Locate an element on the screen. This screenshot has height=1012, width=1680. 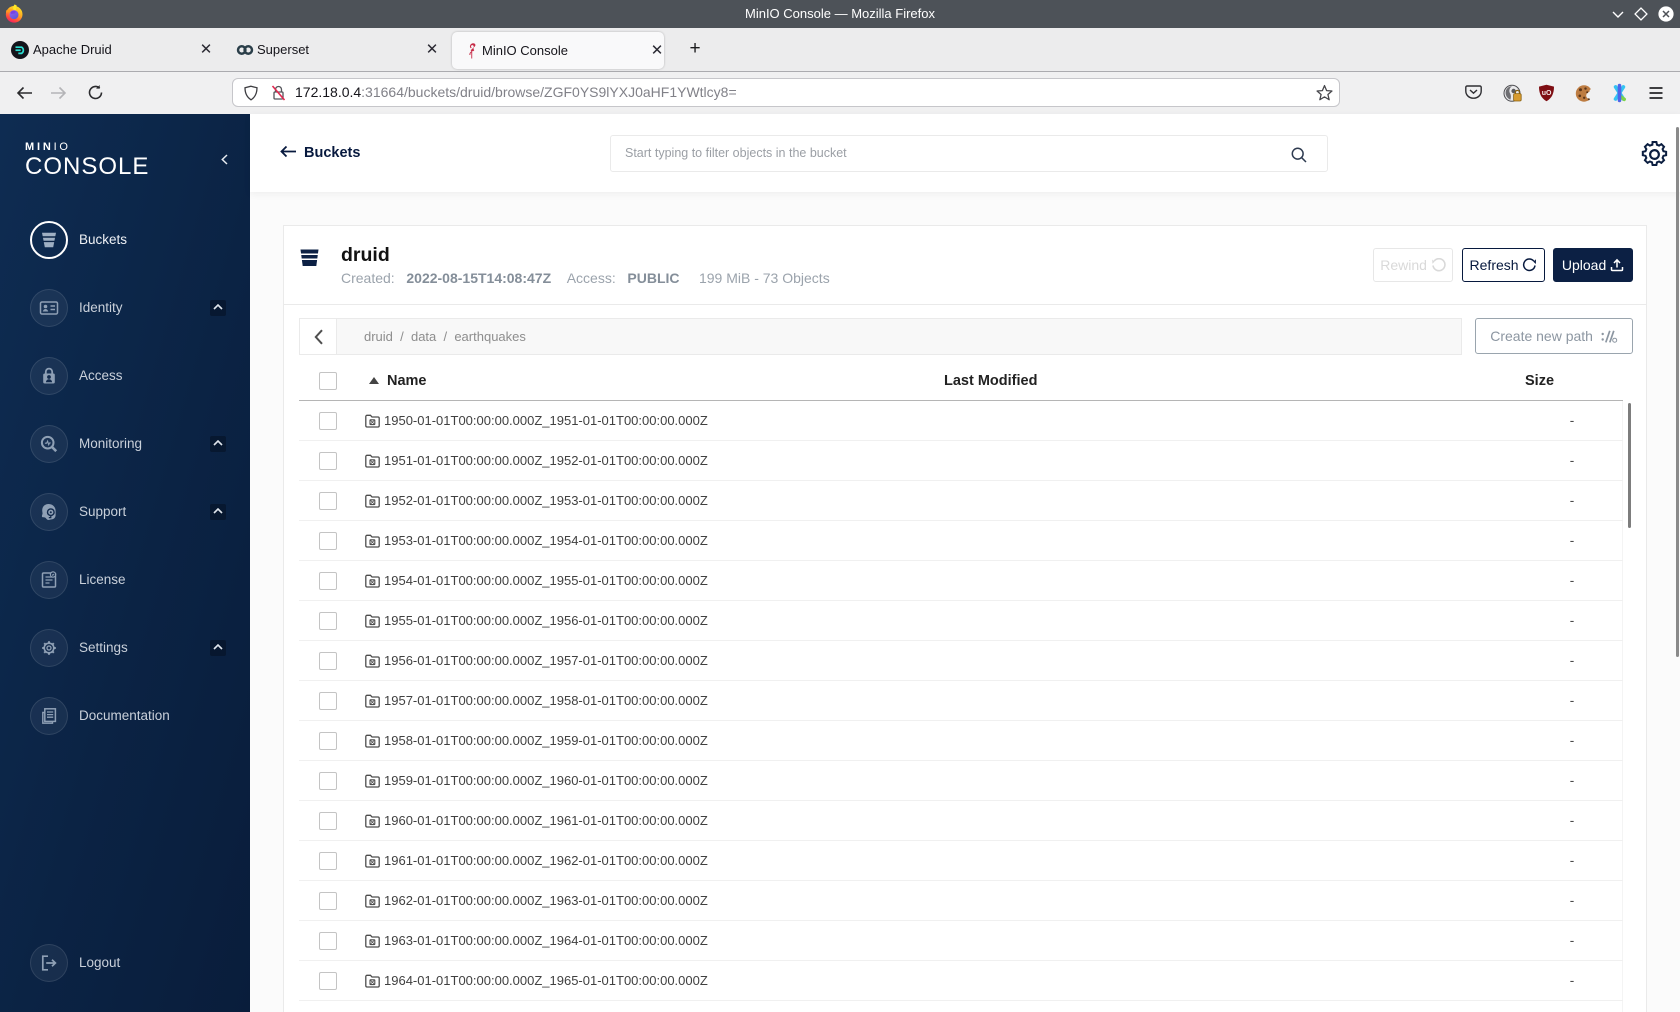
svg-text: uO is located at coordinates (1547, 93).